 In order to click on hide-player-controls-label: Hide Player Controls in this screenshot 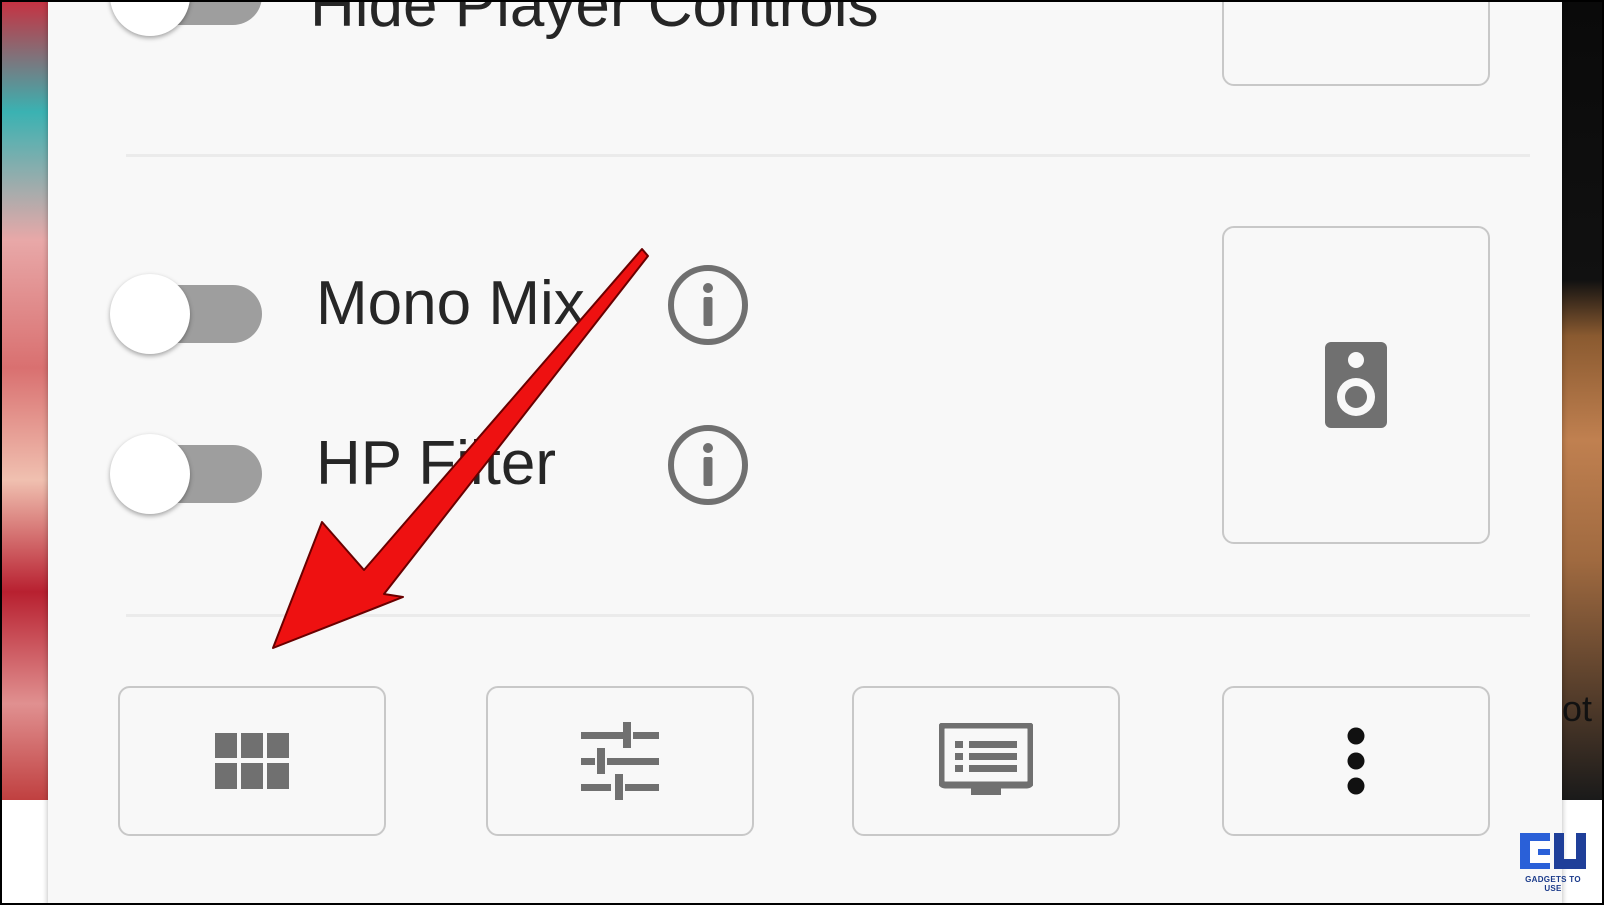, I will do `click(594, 20)`.